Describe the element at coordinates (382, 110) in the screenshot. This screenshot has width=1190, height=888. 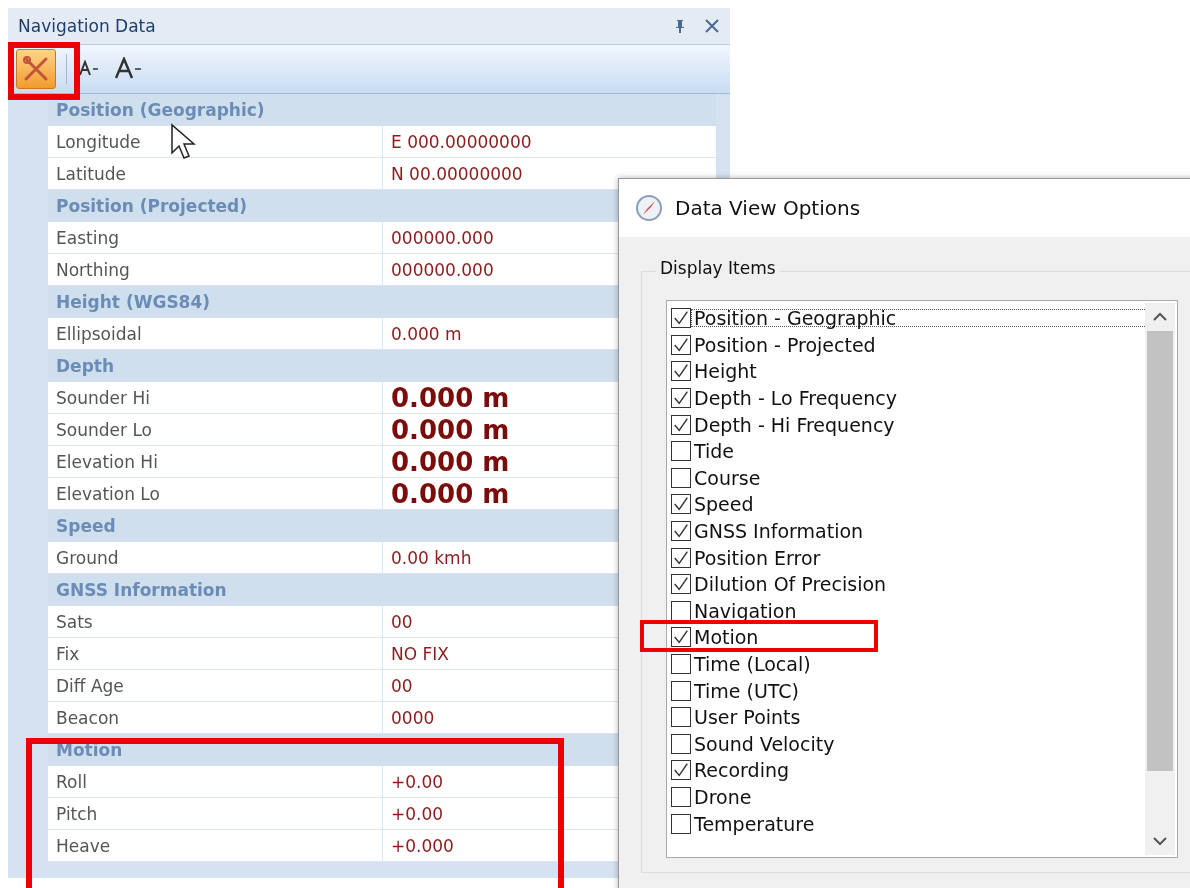
I see `section-header: Position (Geographic)` at that location.